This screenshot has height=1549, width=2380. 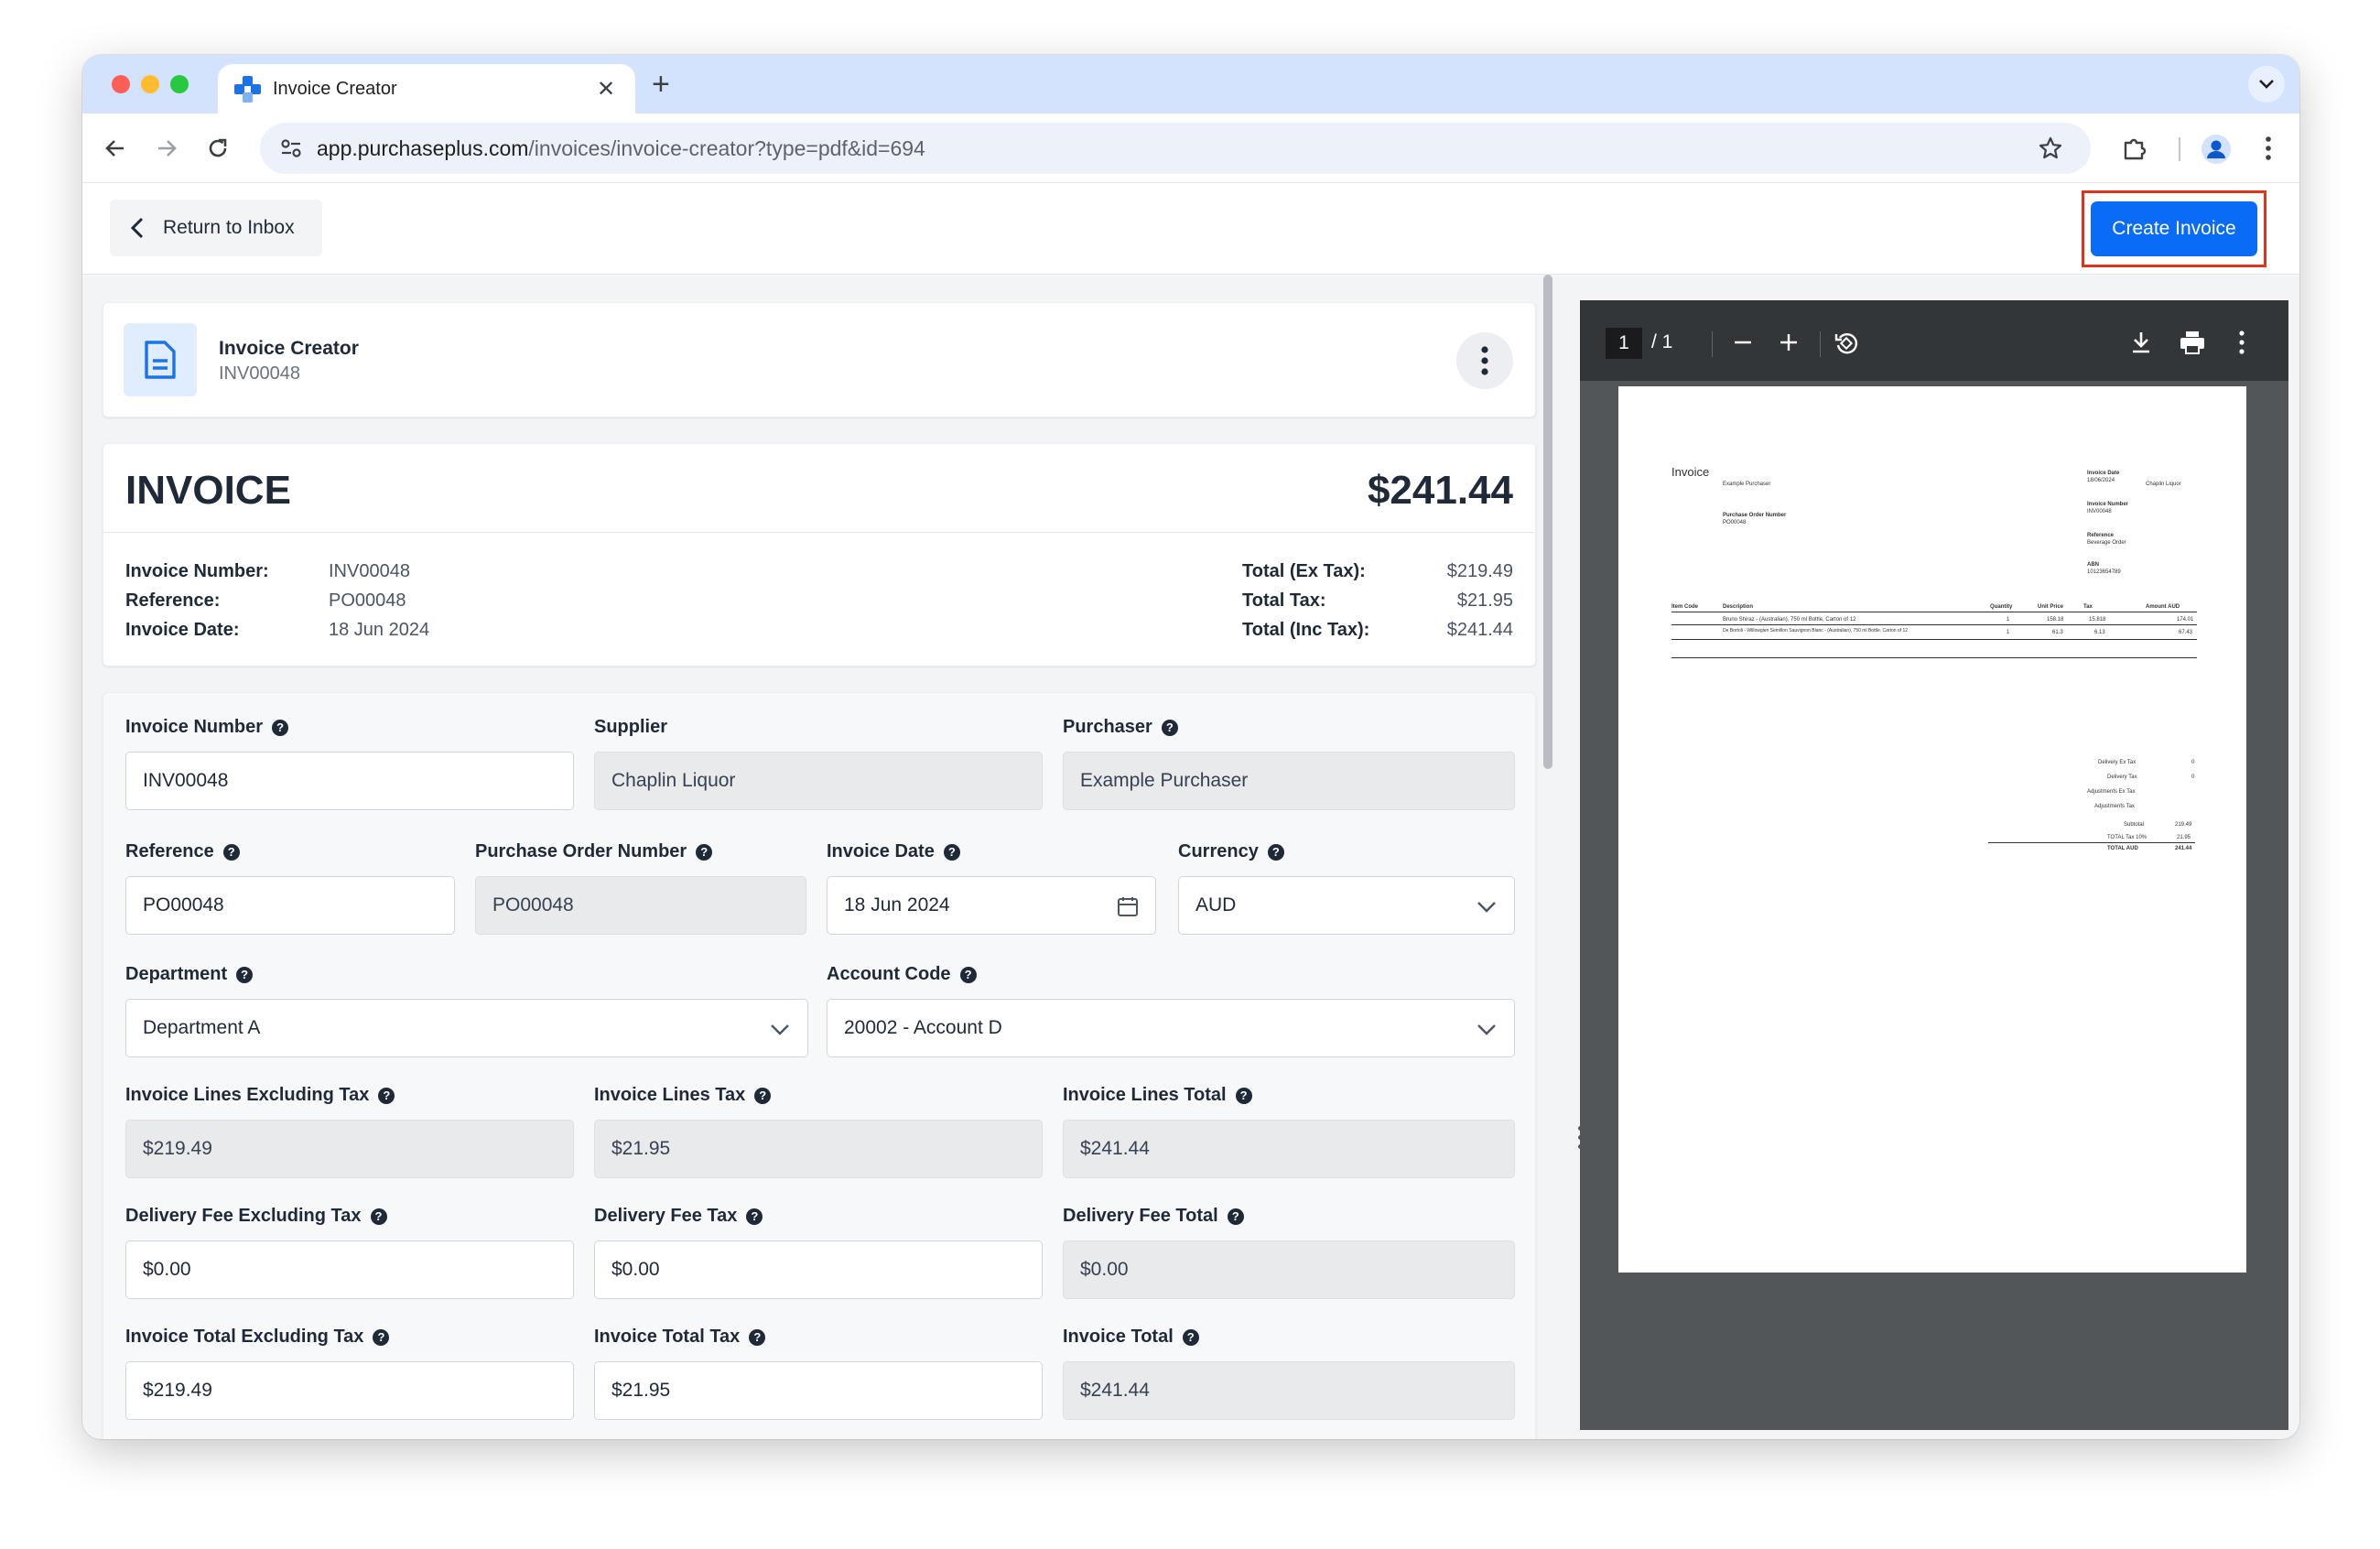 I want to click on page-number-input: 1, so click(x=1624, y=343).